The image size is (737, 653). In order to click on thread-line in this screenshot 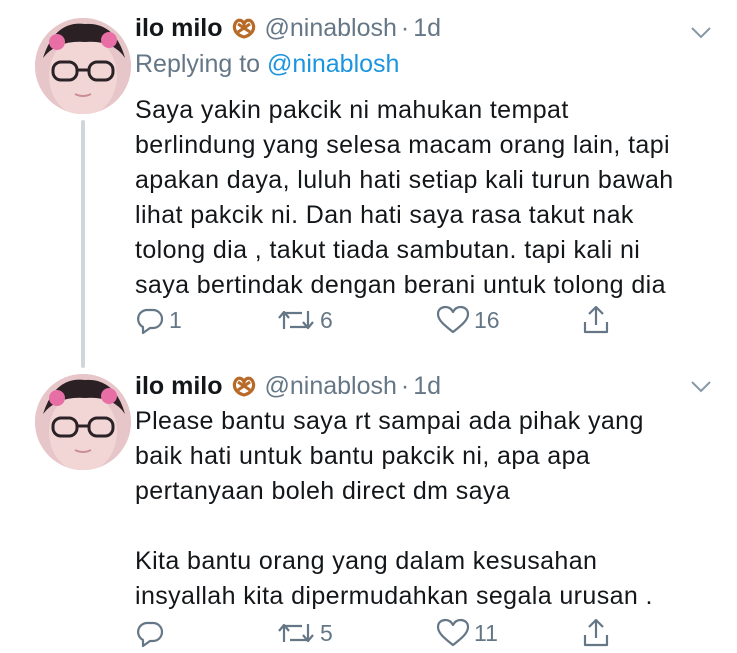, I will do `click(83, 244)`.